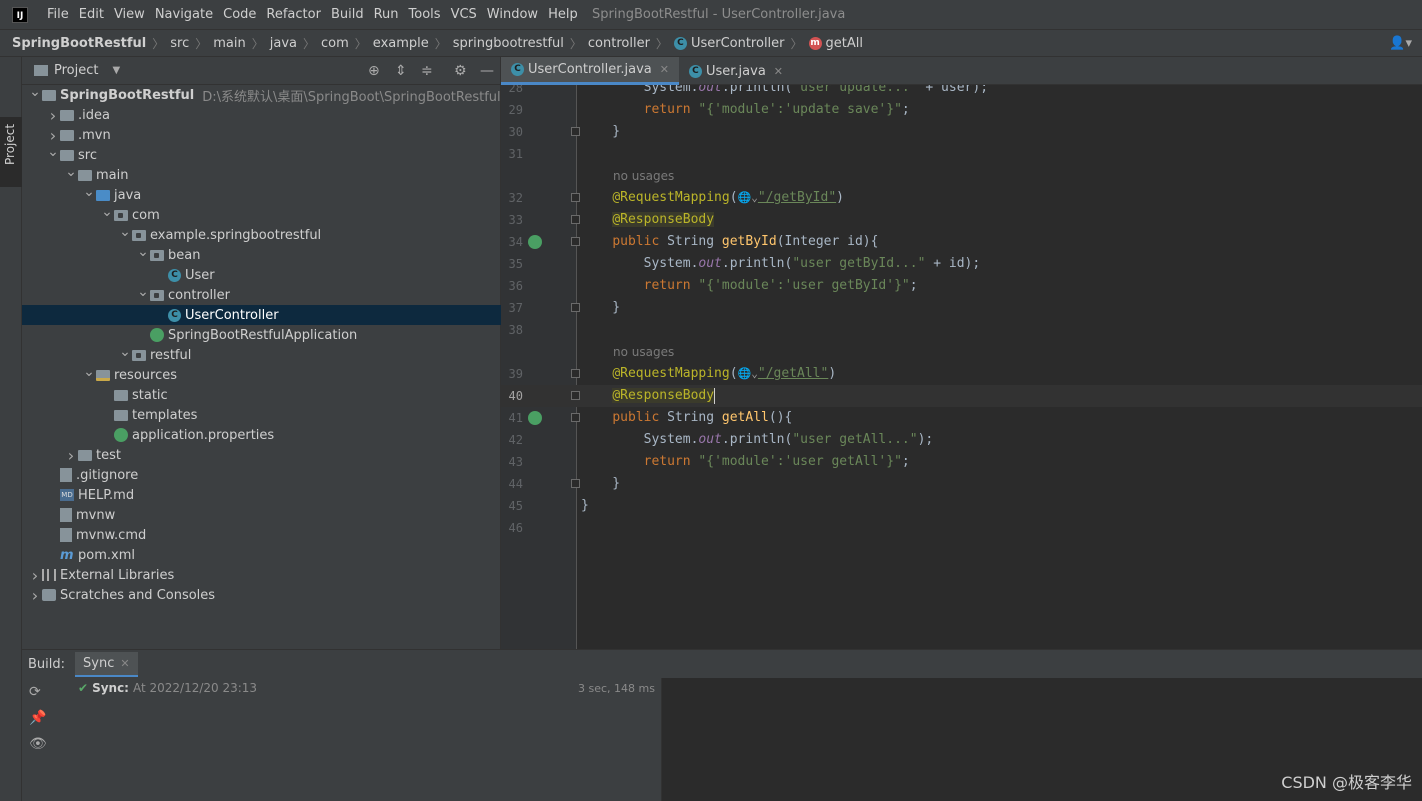 Image resolution: width=1422 pixels, height=801 pixels. Describe the element at coordinates (261, 535) in the screenshot. I see `tree-item: mvnw.cmd` at that location.